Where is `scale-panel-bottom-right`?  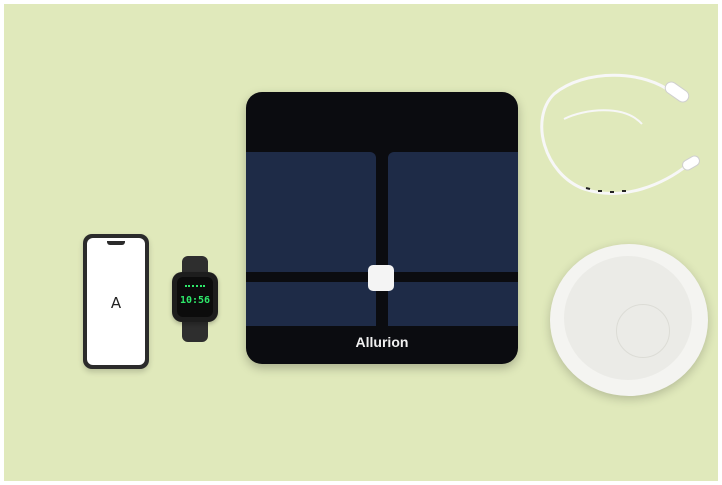
scale-panel-bottom-right is located at coordinates (453, 304).